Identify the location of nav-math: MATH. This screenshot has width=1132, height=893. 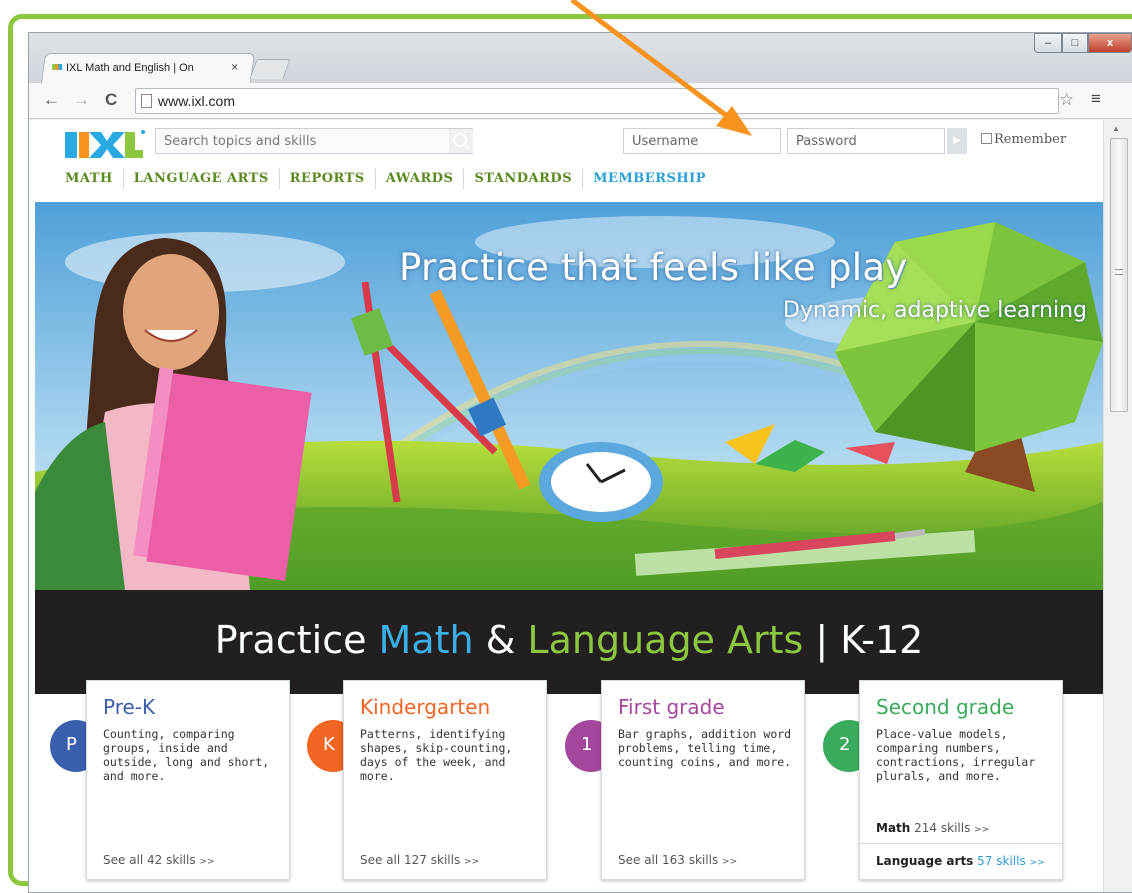
(94, 179).